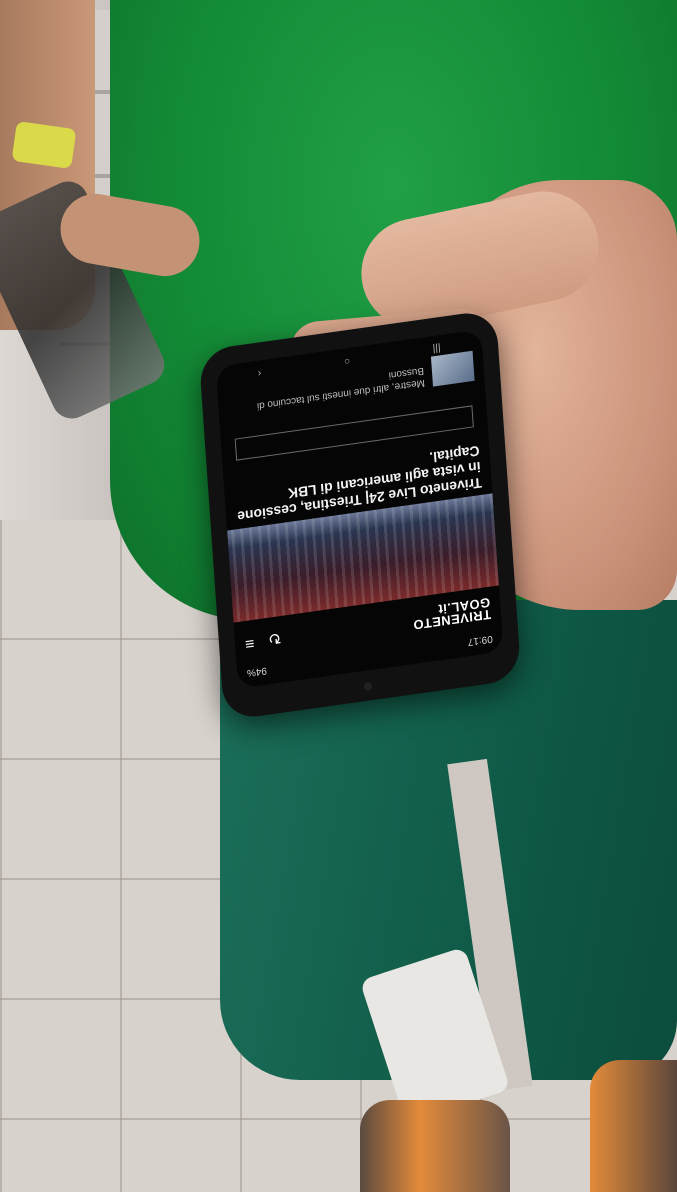  Describe the element at coordinates (263, 639) in the screenshot. I see `header-icons: ↻ ≡` at that location.